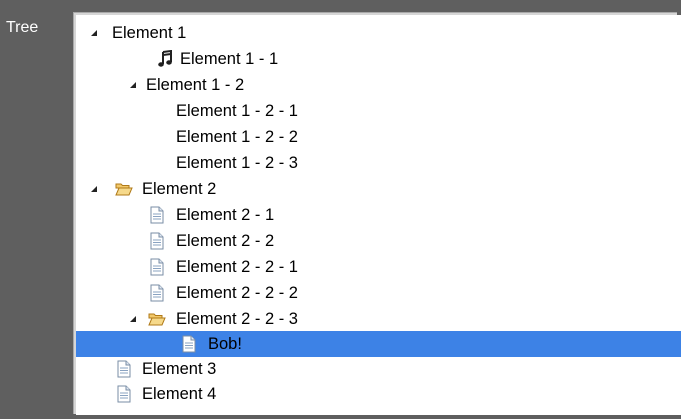  What do you see at coordinates (22, 27) in the screenshot?
I see `tree-label: Tree` at bounding box center [22, 27].